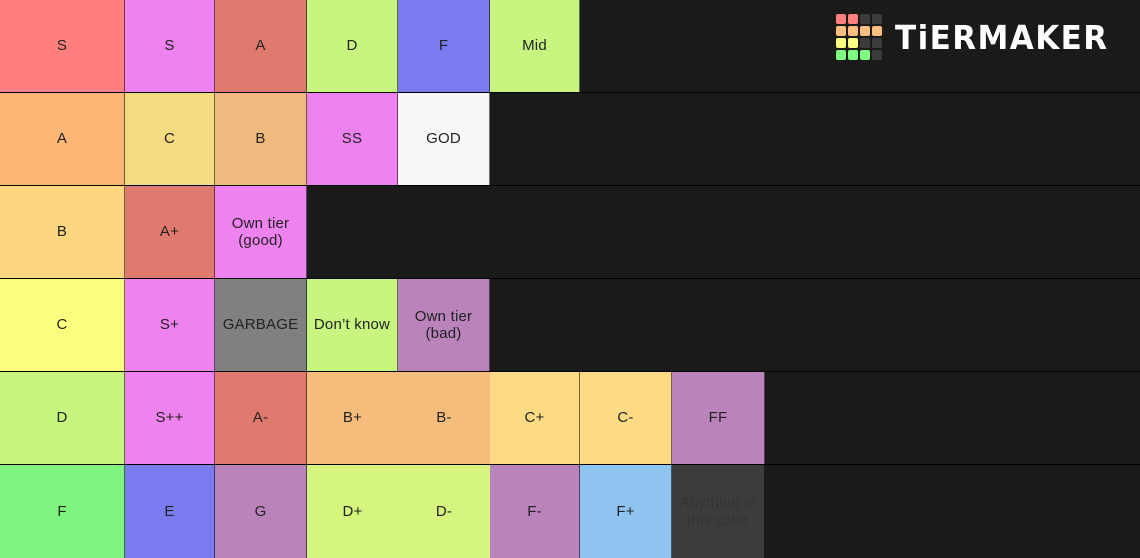  Describe the element at coordinates (444, 511) in the screenshot. I see `tier-cell: D-` at that location.